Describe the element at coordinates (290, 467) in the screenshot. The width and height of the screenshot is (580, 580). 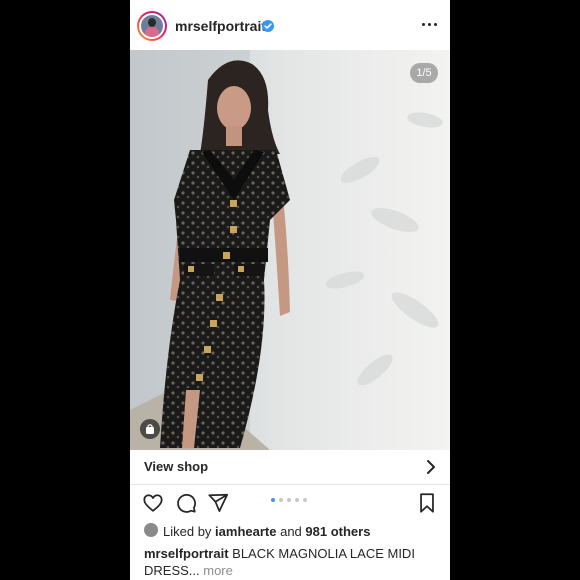
I see `view-shop-row: View shop` at that location.